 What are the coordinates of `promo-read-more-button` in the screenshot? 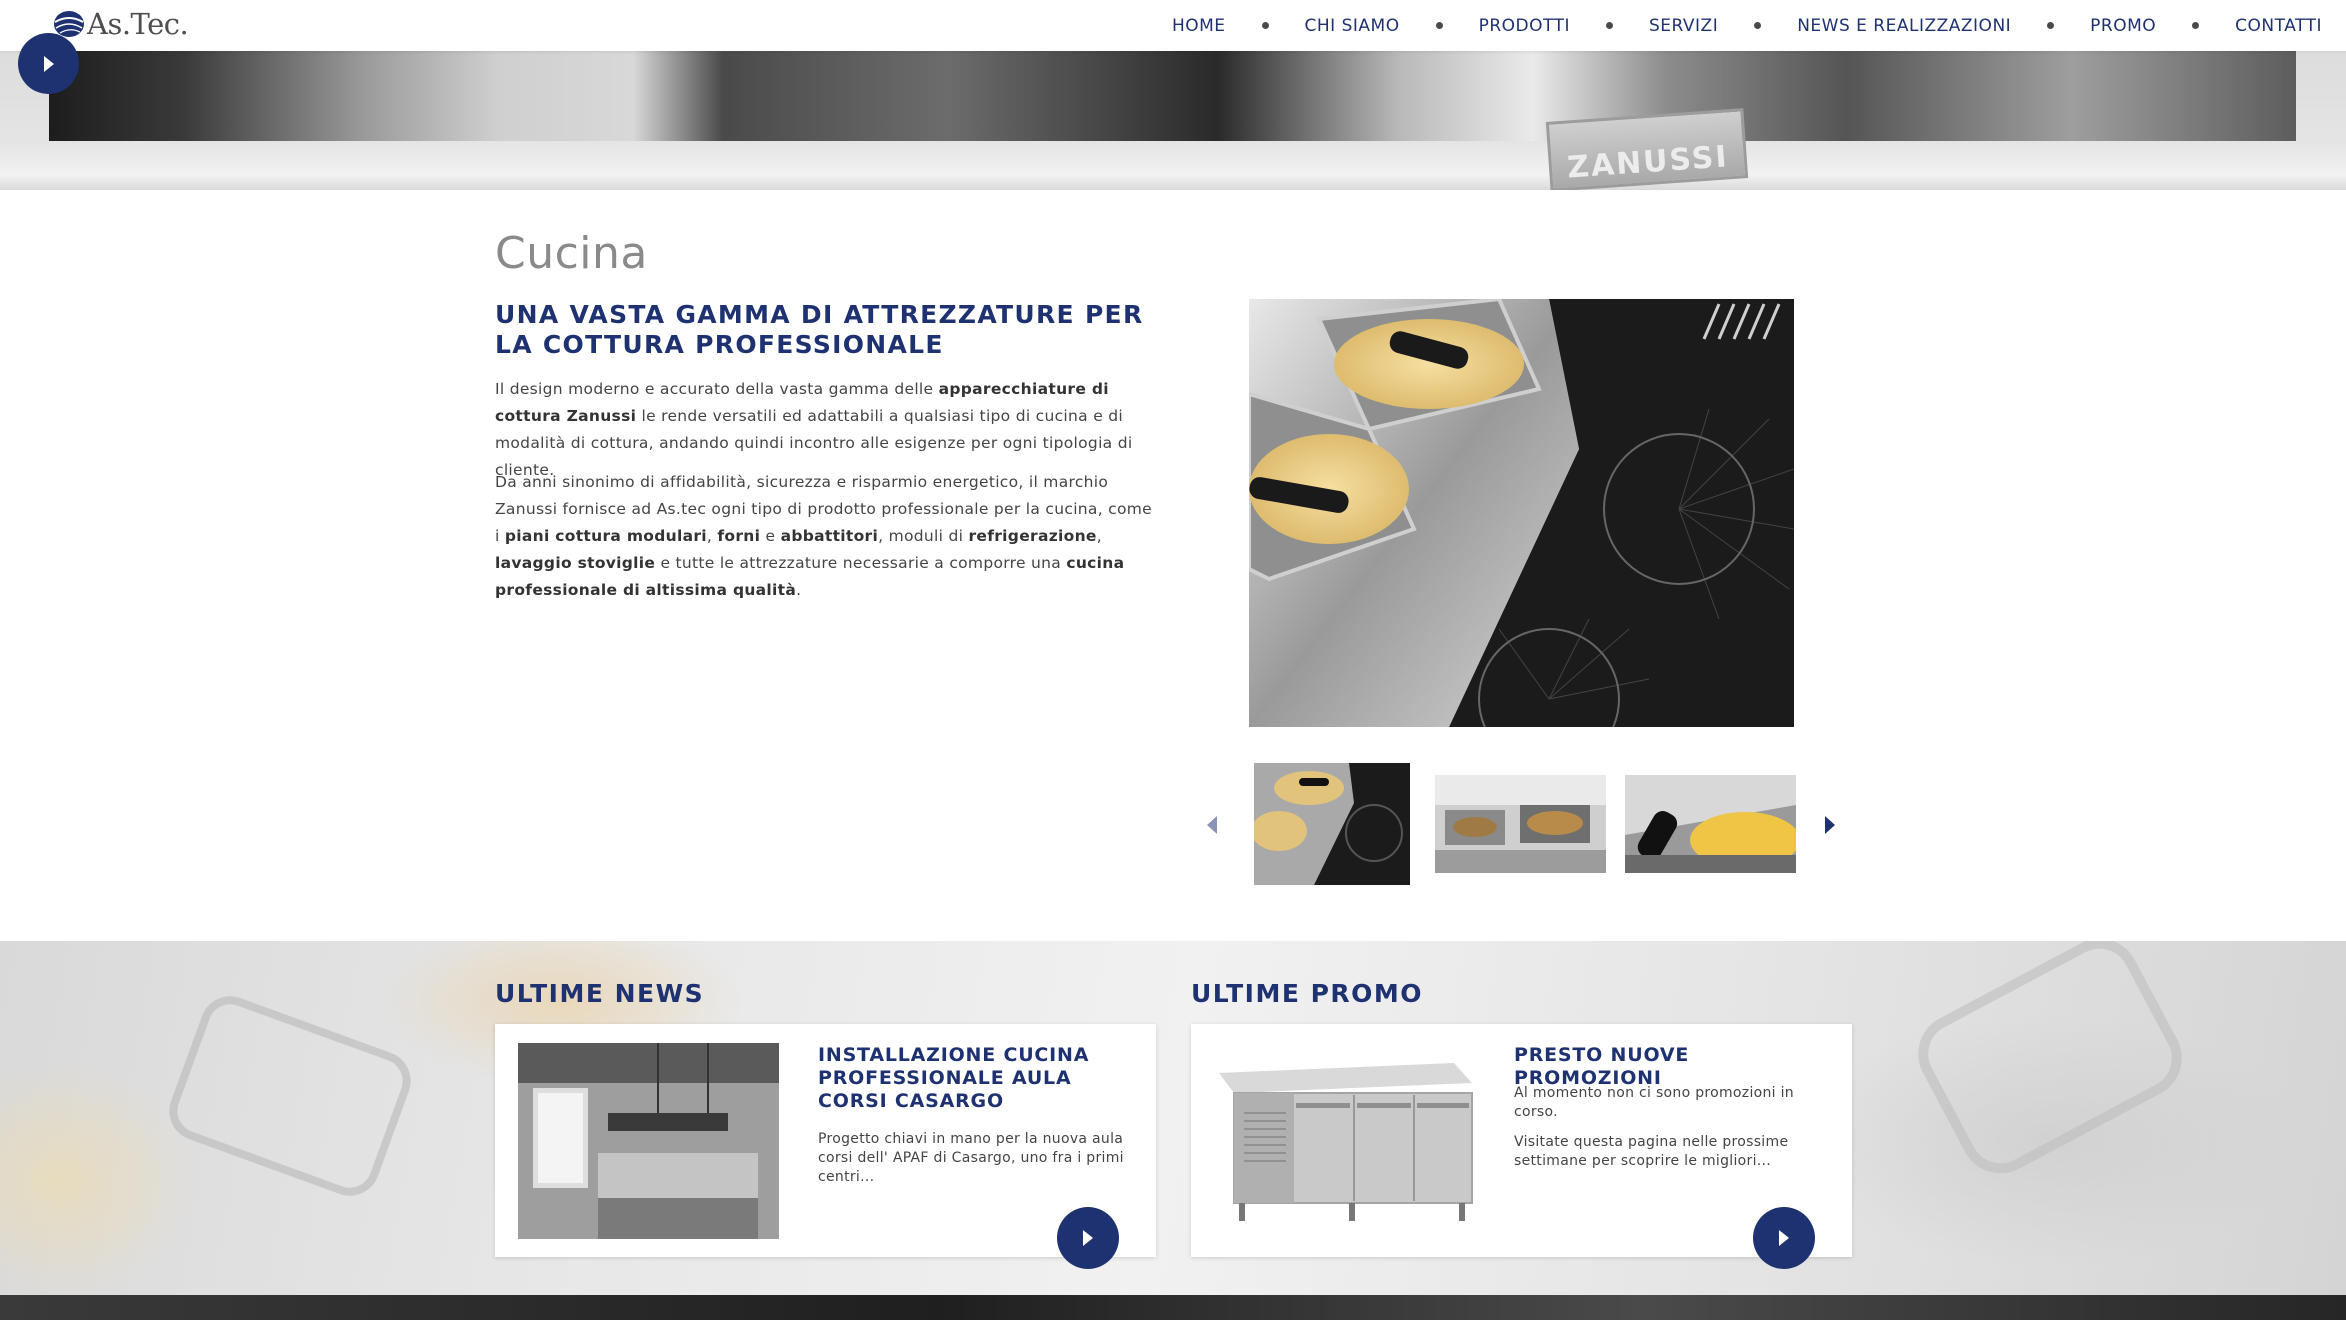 It's located at (1784, 1238).